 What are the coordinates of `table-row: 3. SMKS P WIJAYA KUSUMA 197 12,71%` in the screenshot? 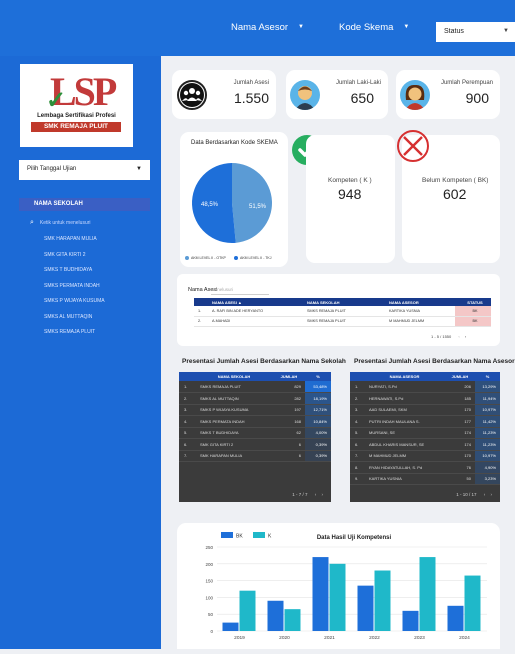 It's located at (255, 410).